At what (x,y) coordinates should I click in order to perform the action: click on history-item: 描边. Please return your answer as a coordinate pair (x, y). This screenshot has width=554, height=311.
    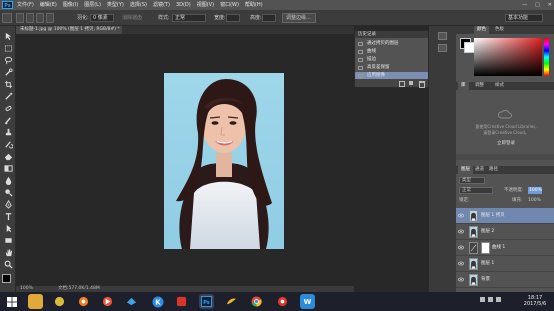
    Looking at the image, I should click on (391, 60).